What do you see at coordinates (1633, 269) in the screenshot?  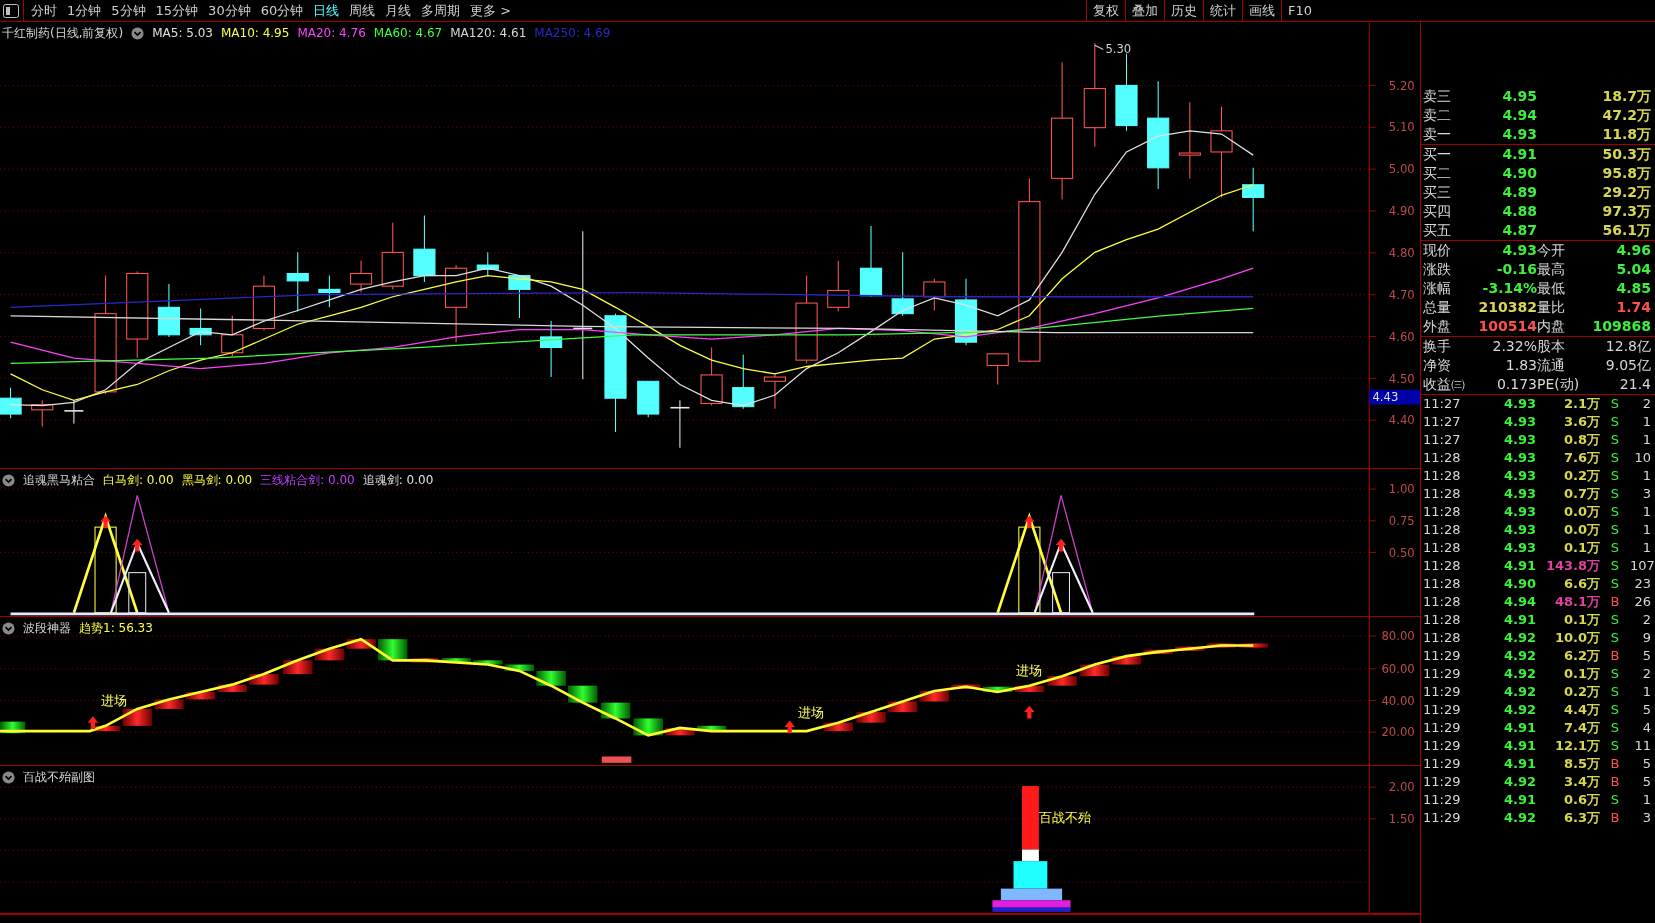 I see `stat-value: 5.04` at bounding box center [1633, 269].